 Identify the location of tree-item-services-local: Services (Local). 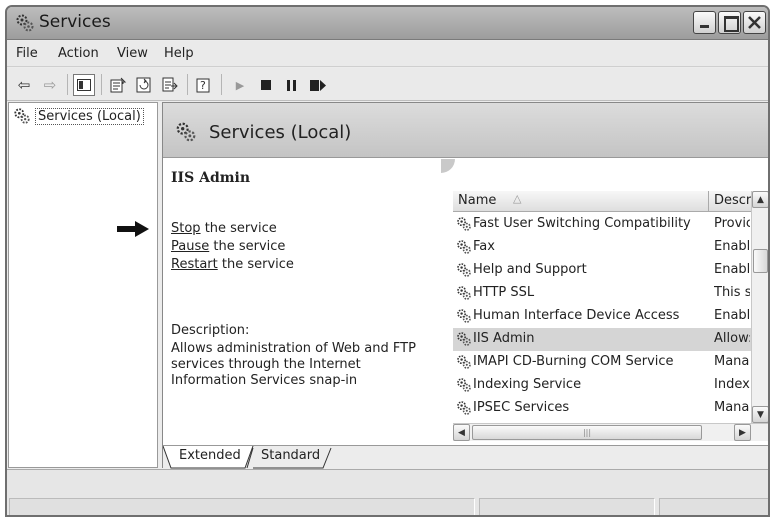
(78, 116).